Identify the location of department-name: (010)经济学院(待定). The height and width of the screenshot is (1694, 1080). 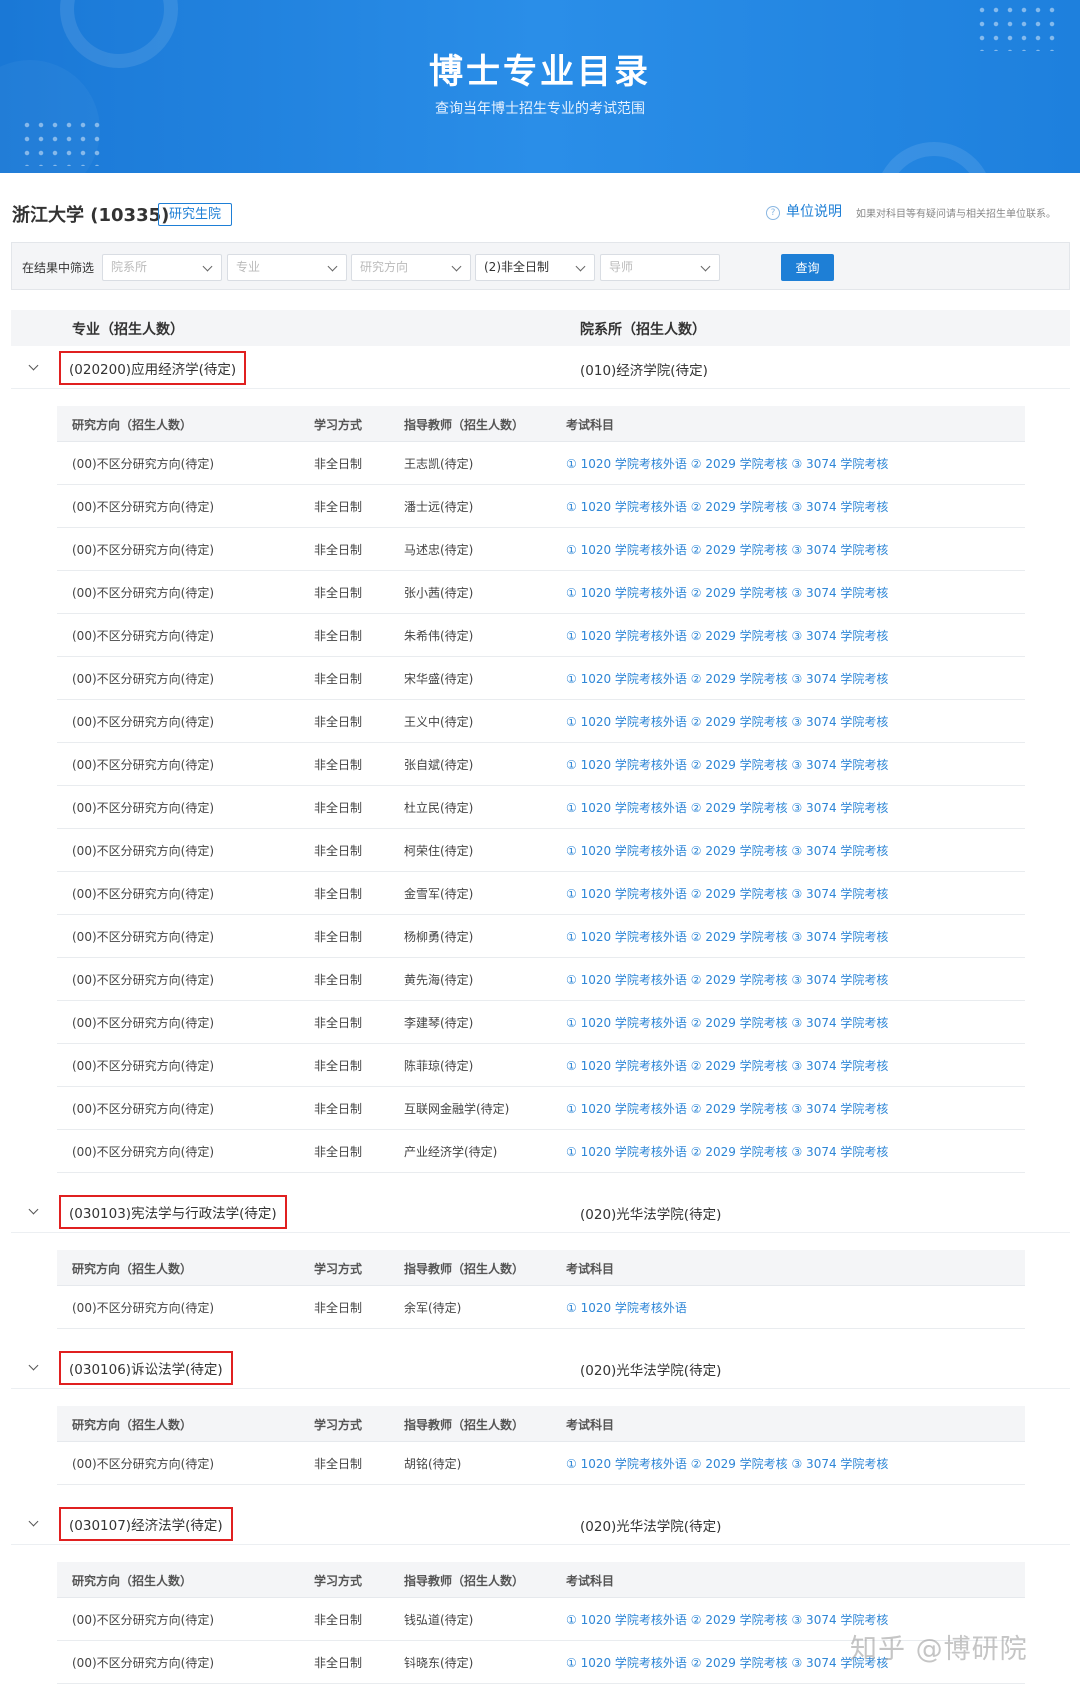
(644, 371).